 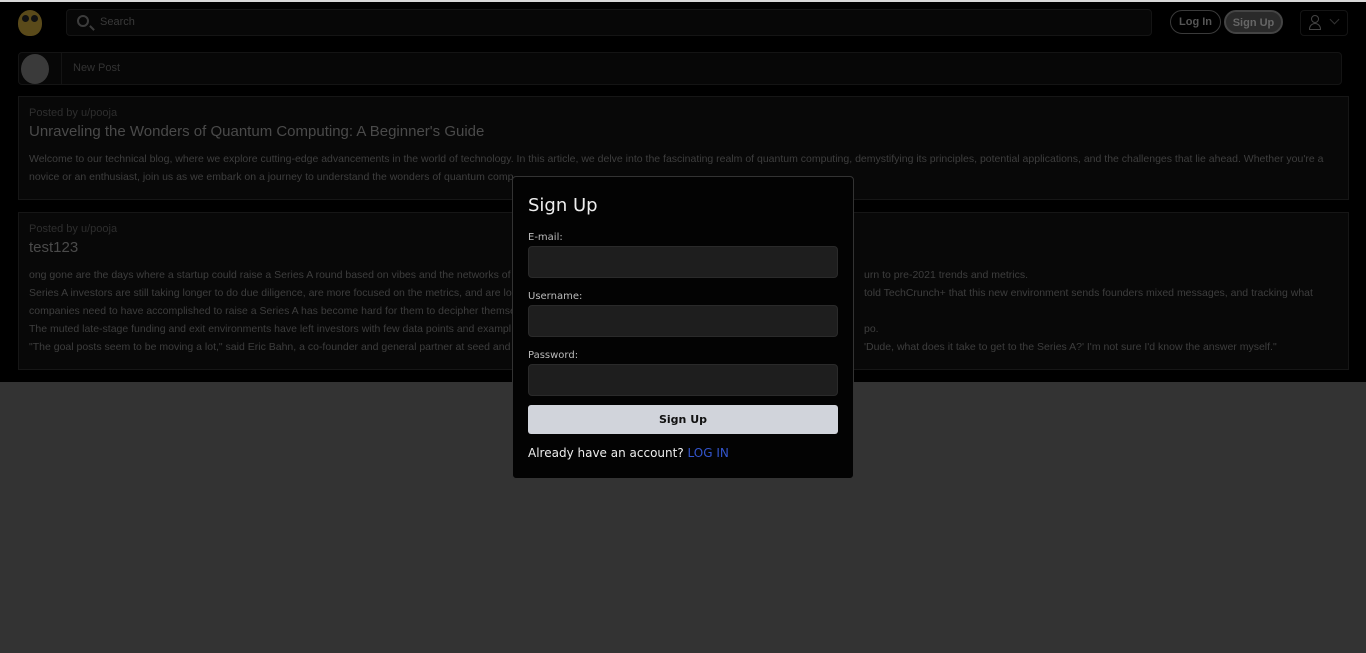 I want to click on password-label: Password:, so click(x=553, y=355).